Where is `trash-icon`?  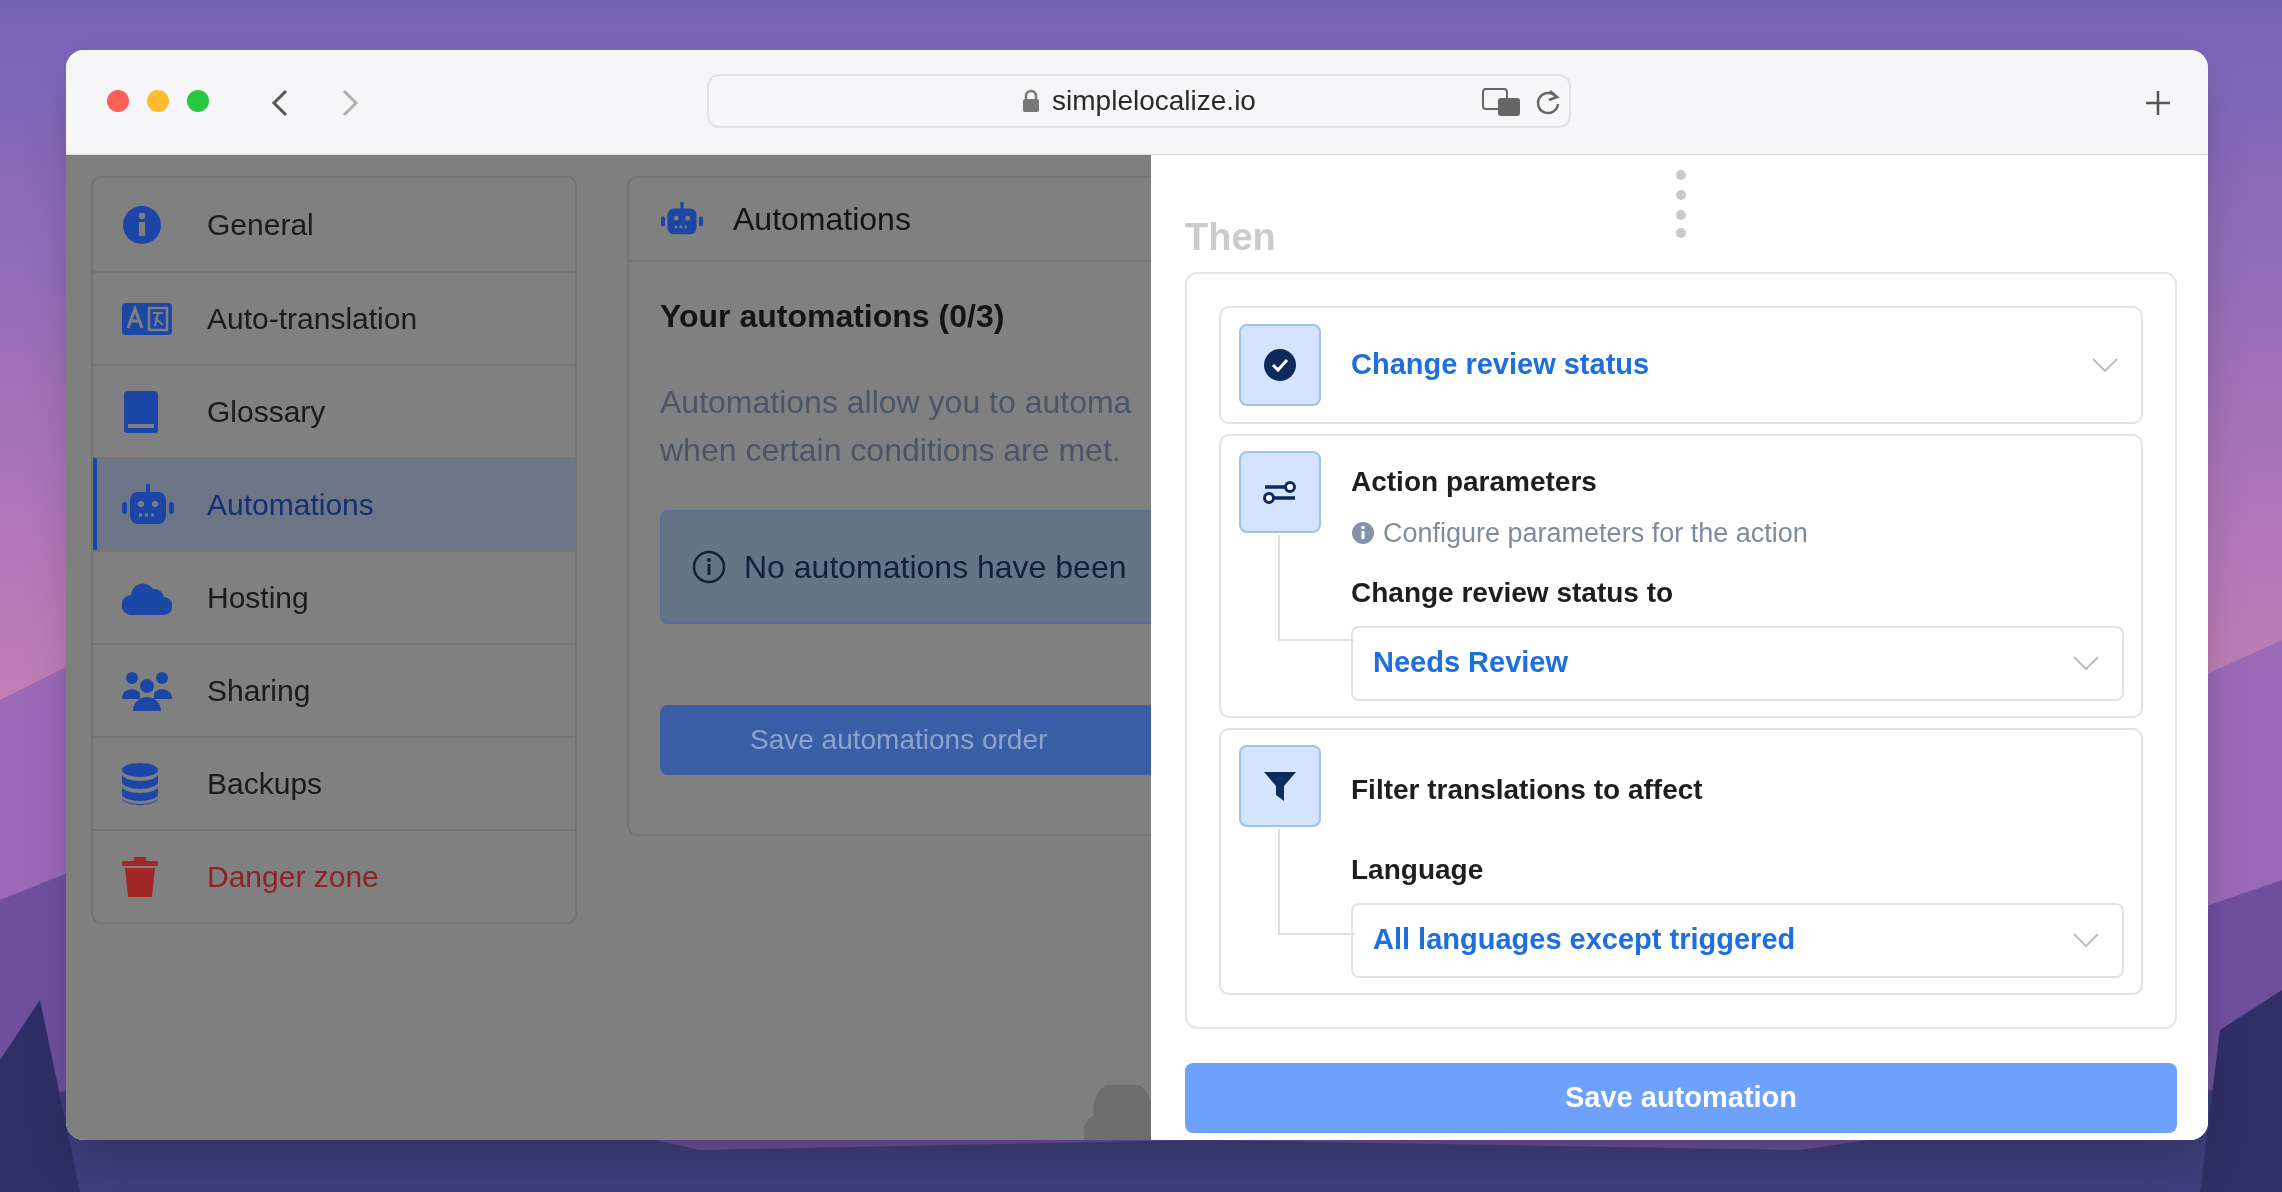 trash-icon is located at coordinates (140, 876).